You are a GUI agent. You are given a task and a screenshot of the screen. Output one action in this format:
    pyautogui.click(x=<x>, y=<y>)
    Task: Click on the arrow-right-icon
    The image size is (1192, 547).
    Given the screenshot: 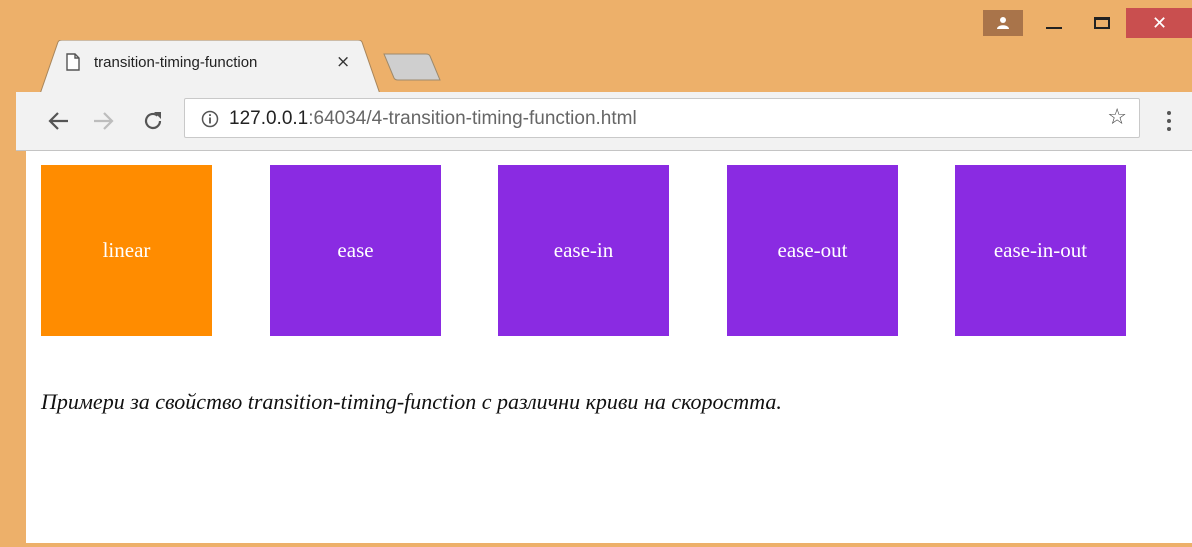 What is the action you would take?
    pyautogui.click(x=104, y=121)
    